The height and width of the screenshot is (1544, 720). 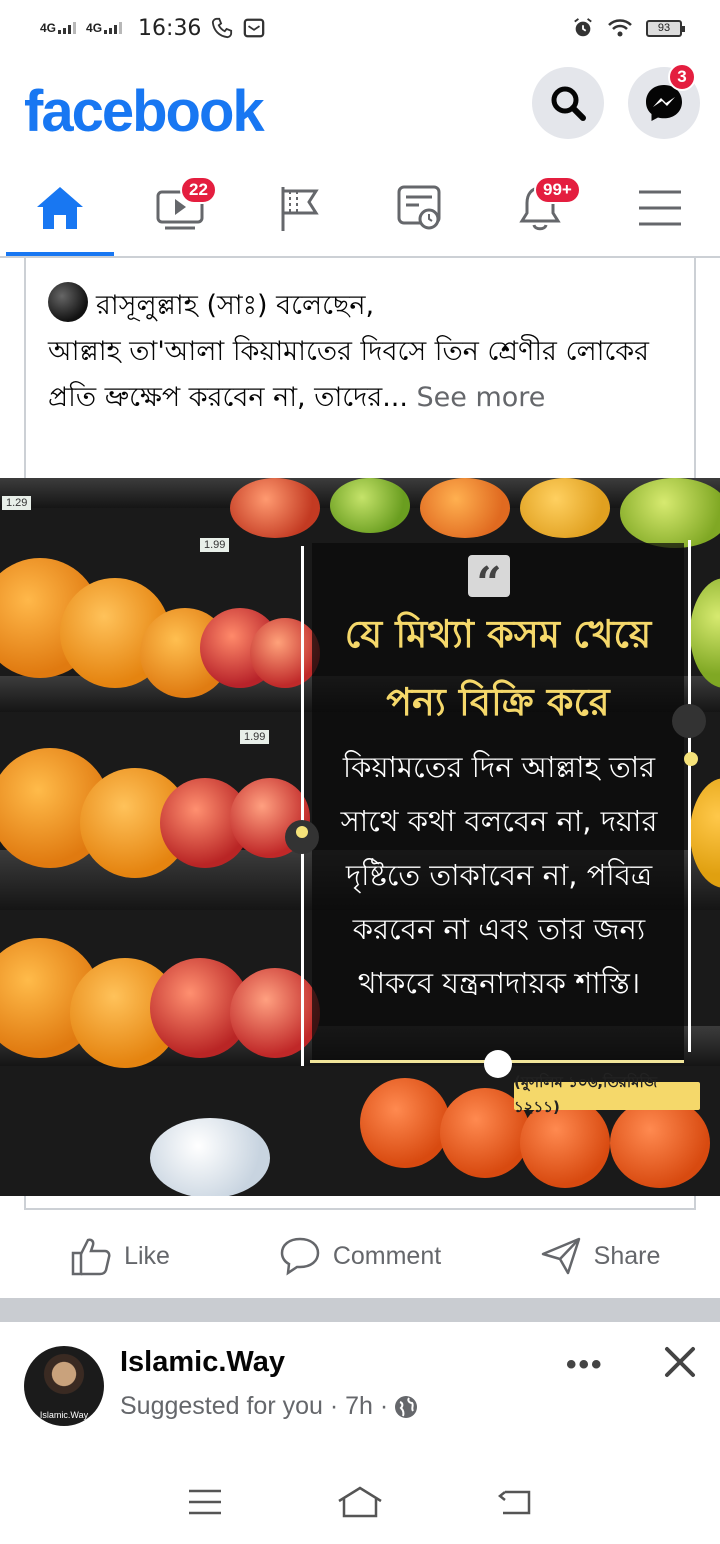 What do you see at coordinates (360, 28) in the screenshot?
I see `status-bar: 4G 4G 16:36 93` at bounding box center [360, 28].